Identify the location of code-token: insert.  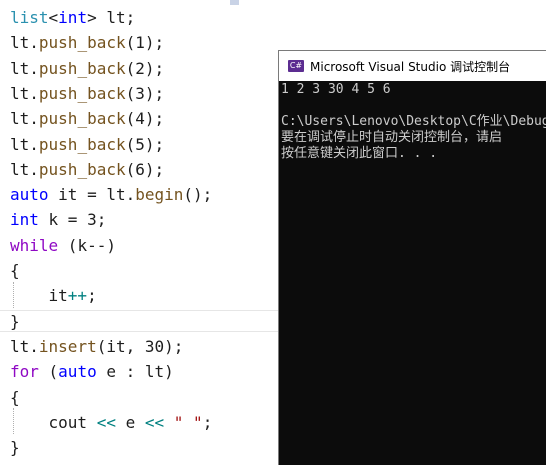
(67, 346).